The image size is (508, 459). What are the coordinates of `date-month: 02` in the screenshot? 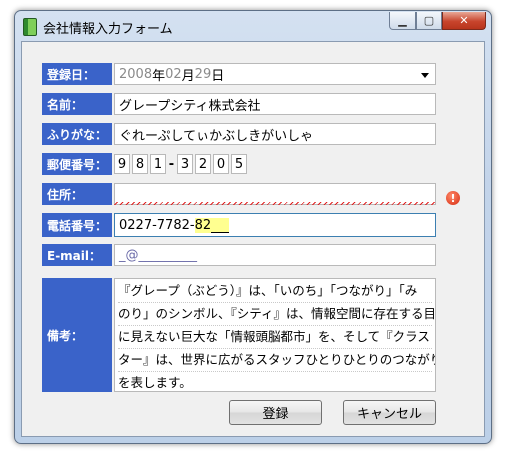 It's located at (173, 74).